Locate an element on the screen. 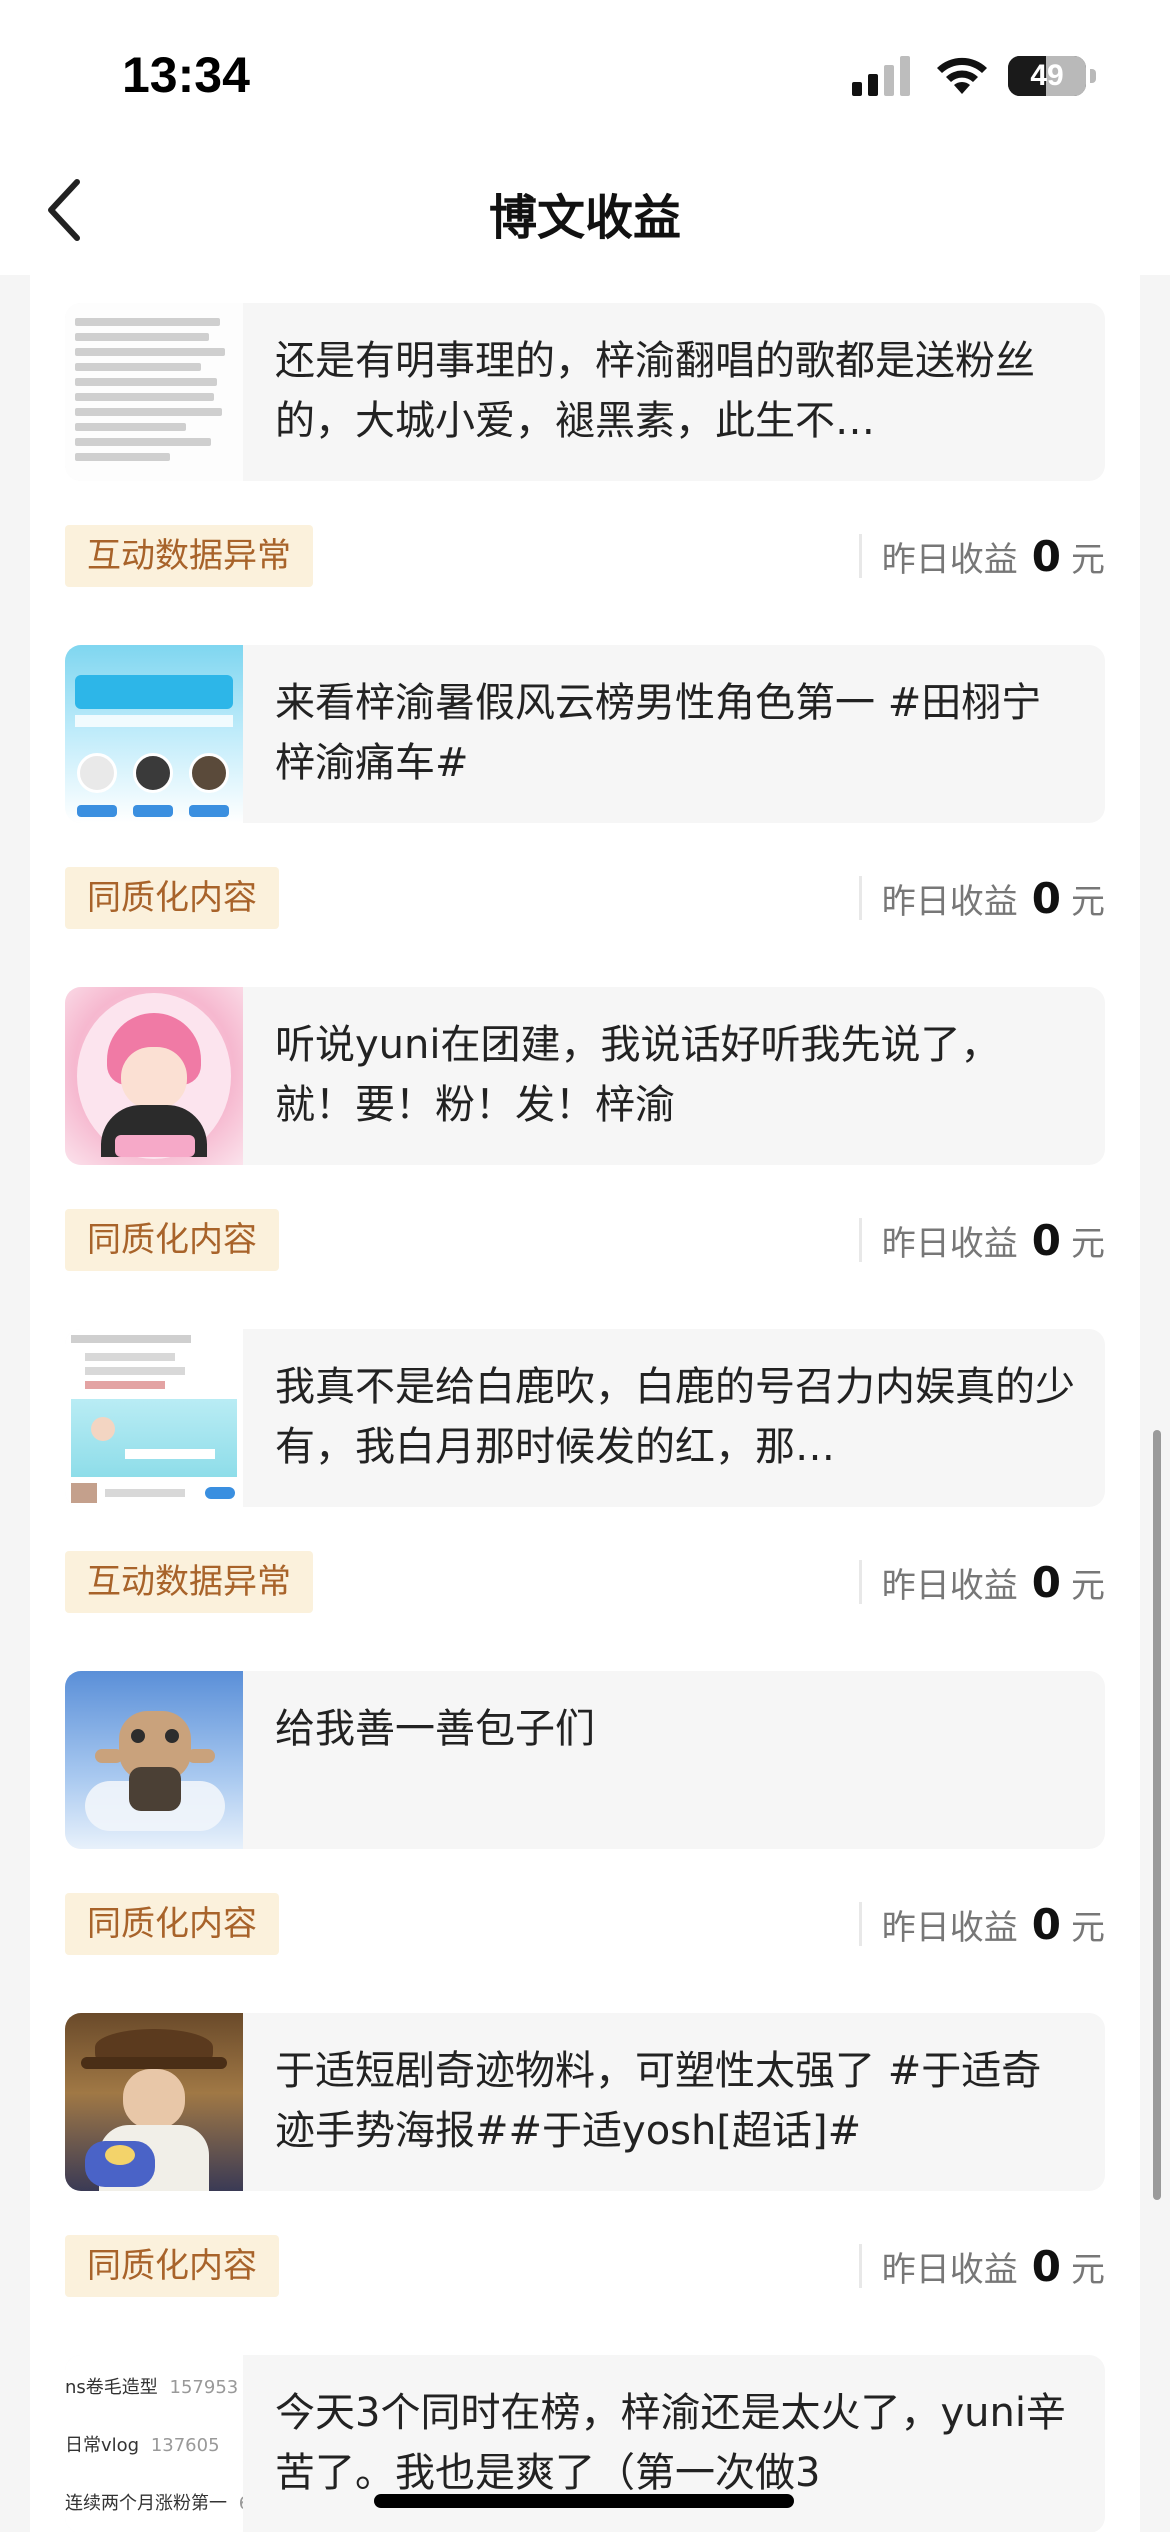  thumb-list-row: ns卷毛造型 157953 is located at coordinates (152, 2387).